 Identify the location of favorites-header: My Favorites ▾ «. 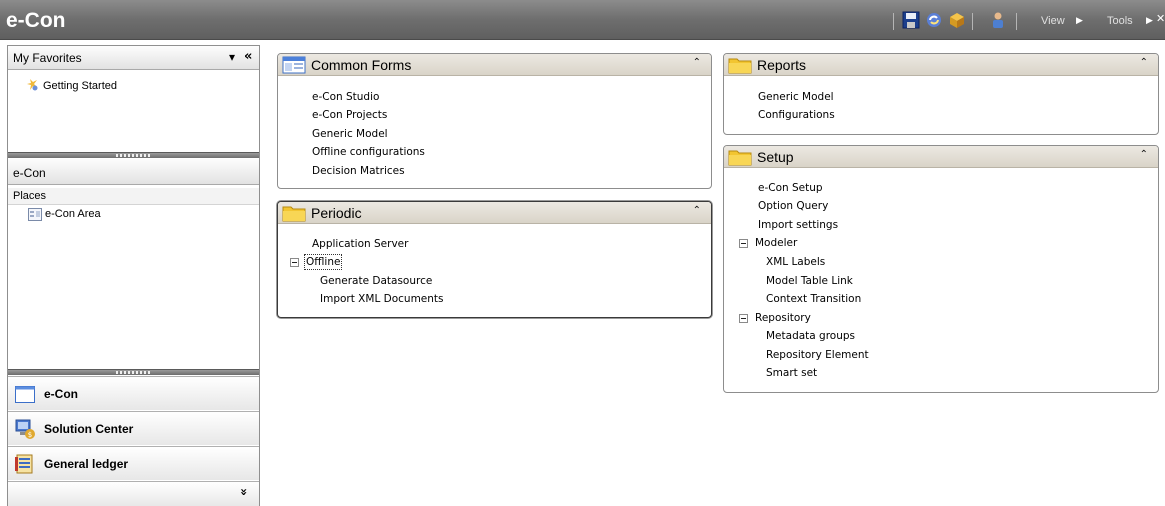
(133, 58).